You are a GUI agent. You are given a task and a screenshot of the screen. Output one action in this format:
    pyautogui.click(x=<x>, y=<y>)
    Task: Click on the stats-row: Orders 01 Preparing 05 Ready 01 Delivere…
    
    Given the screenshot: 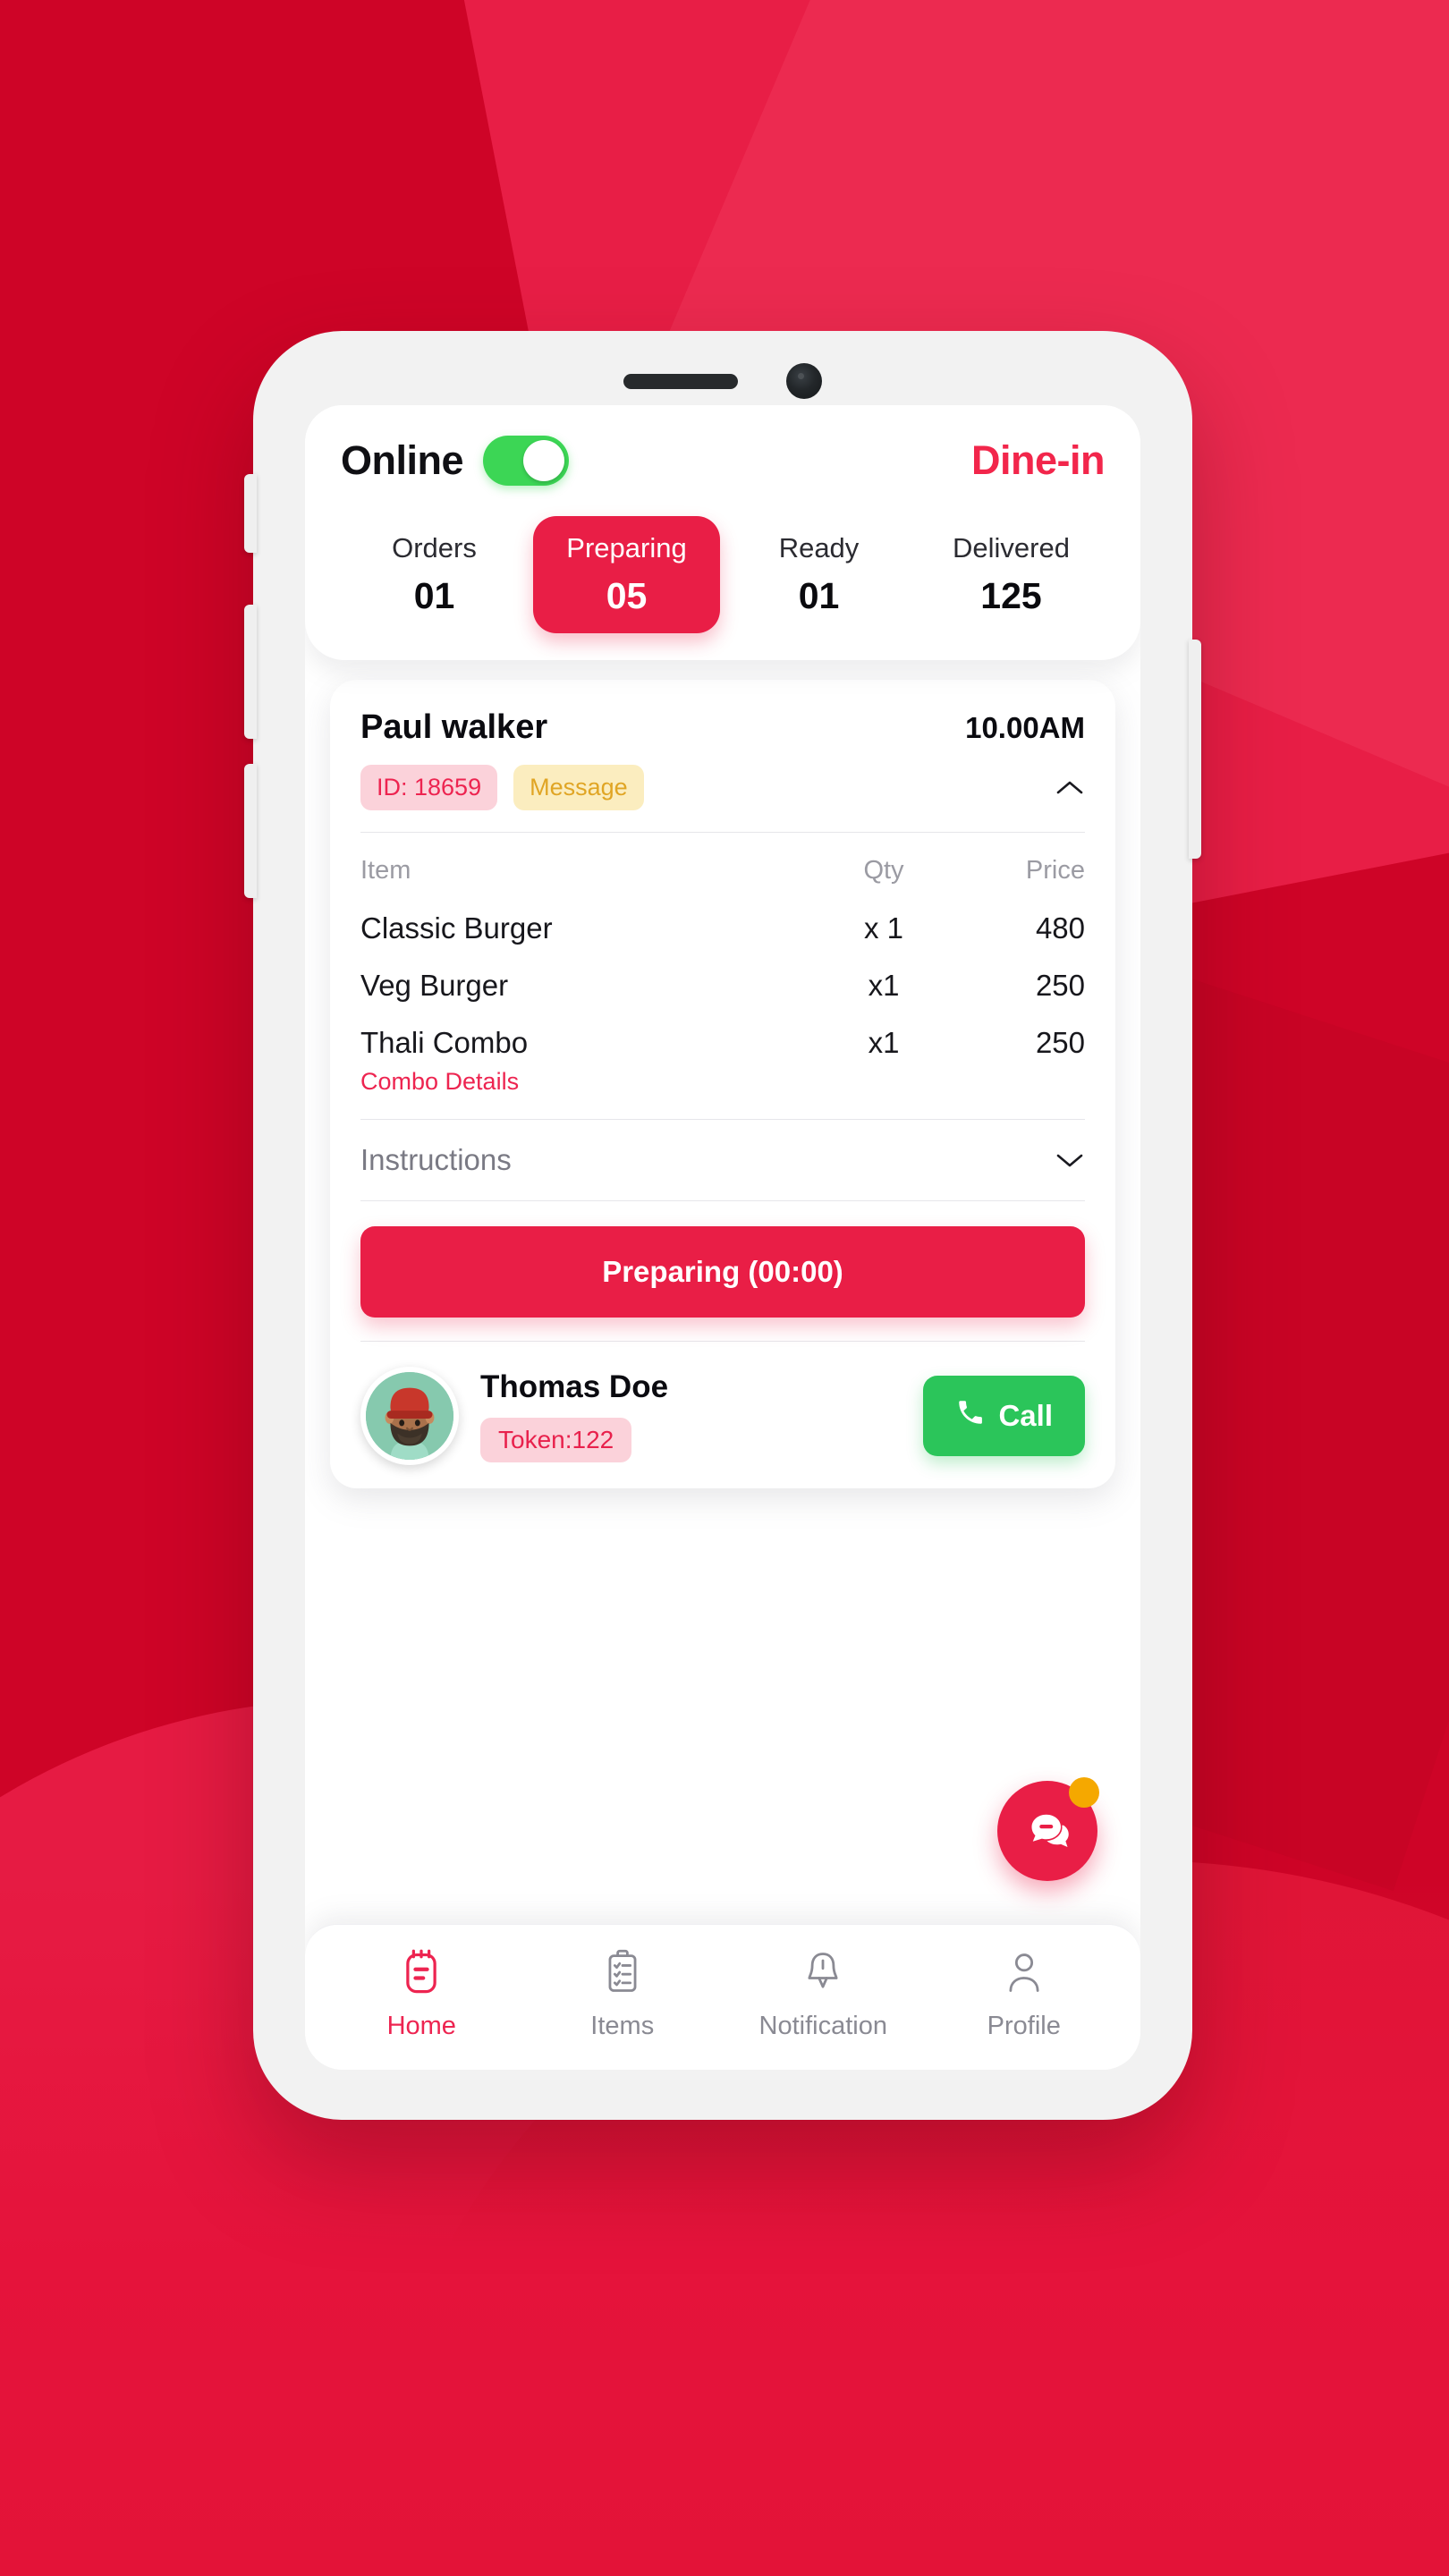 What is the action you would take?
    pyautogui.click(x=723, y=574)
    